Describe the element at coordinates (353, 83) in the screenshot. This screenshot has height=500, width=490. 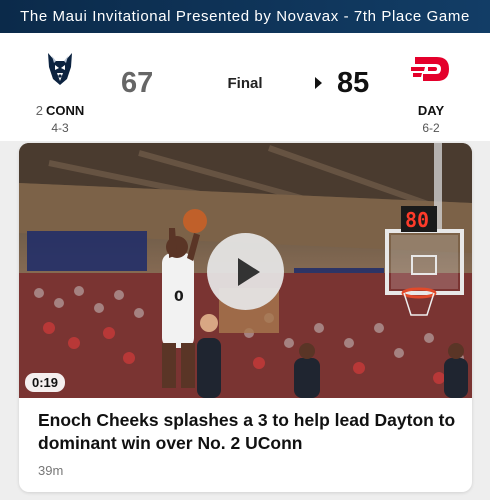
I see `home-score: 85` at that location.